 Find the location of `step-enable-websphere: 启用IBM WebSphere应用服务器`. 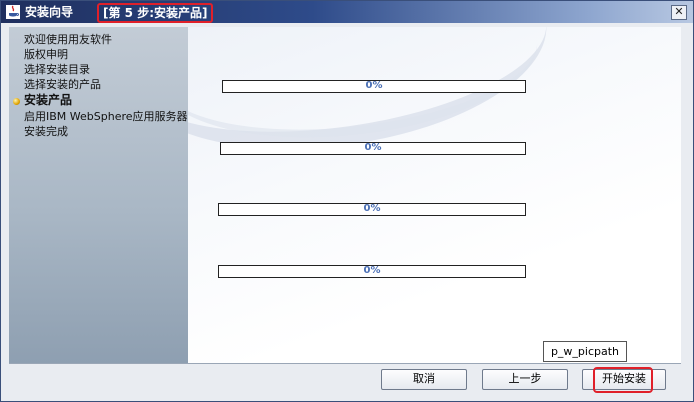

step-enable-websphere: 启用IBM WebSphere应用服务器 is located at coordinates (106, 116).